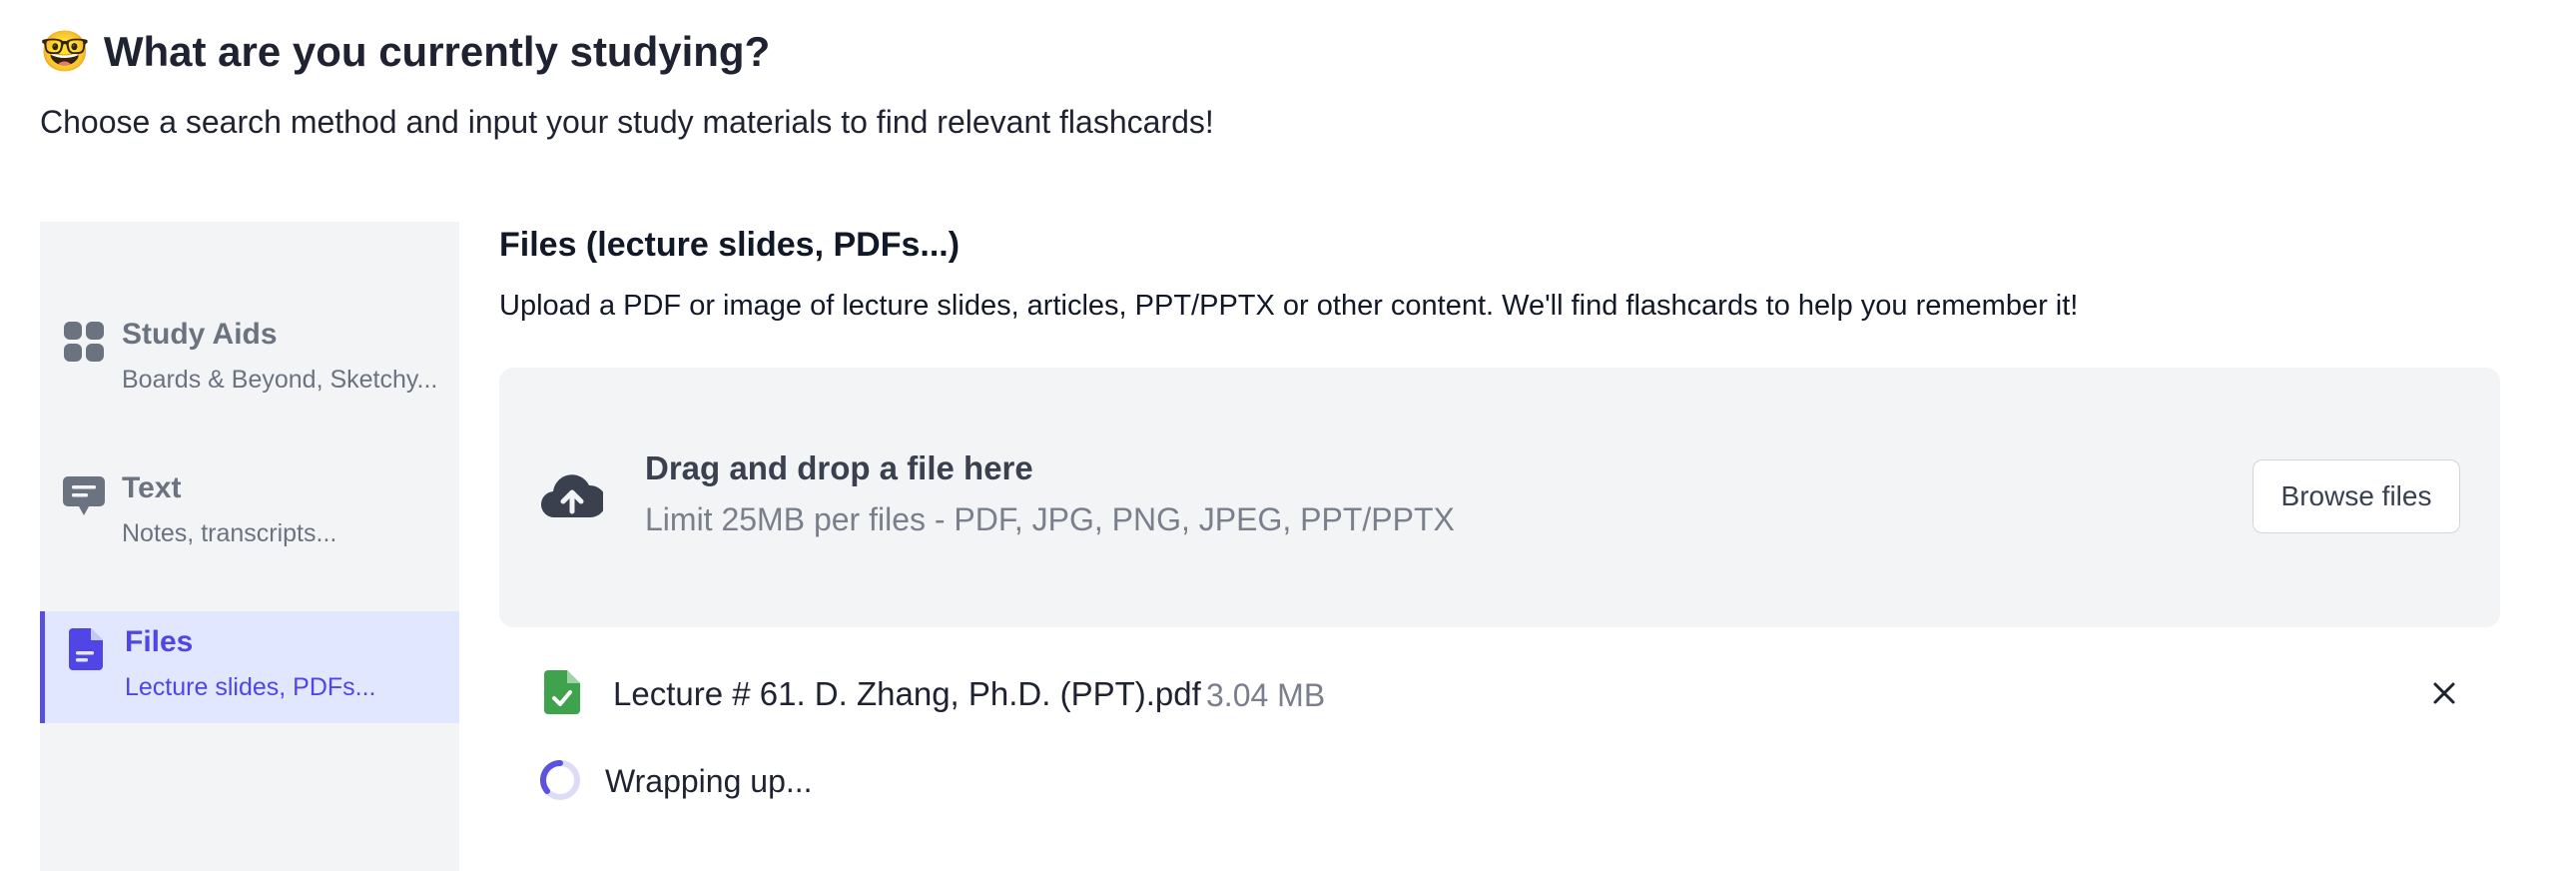 This screenshot has width=2576, height=871. What do you see at coordinates (152, 488) in the screenshot?
I see `sidebar-item-label: Text` at bounding box center [152, 488].